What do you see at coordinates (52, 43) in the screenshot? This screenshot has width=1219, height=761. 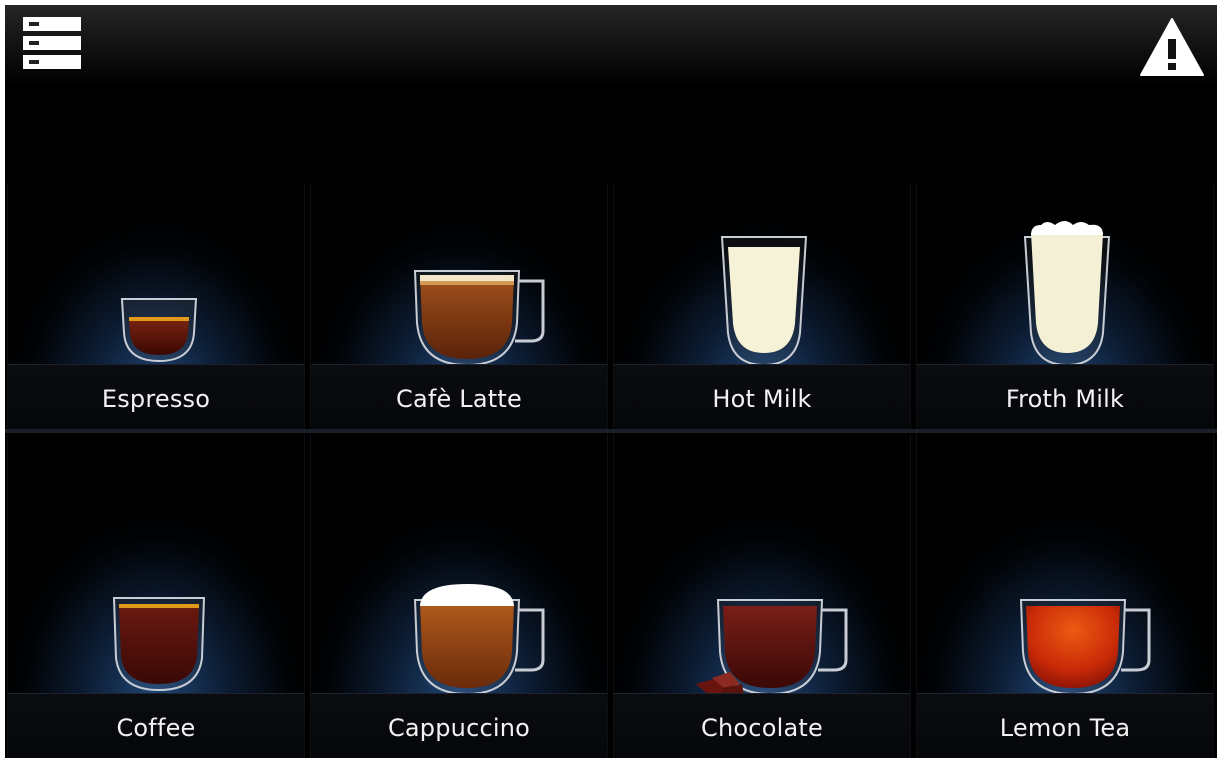 I see `menu-list-icon` at bounding box center [52, 43].